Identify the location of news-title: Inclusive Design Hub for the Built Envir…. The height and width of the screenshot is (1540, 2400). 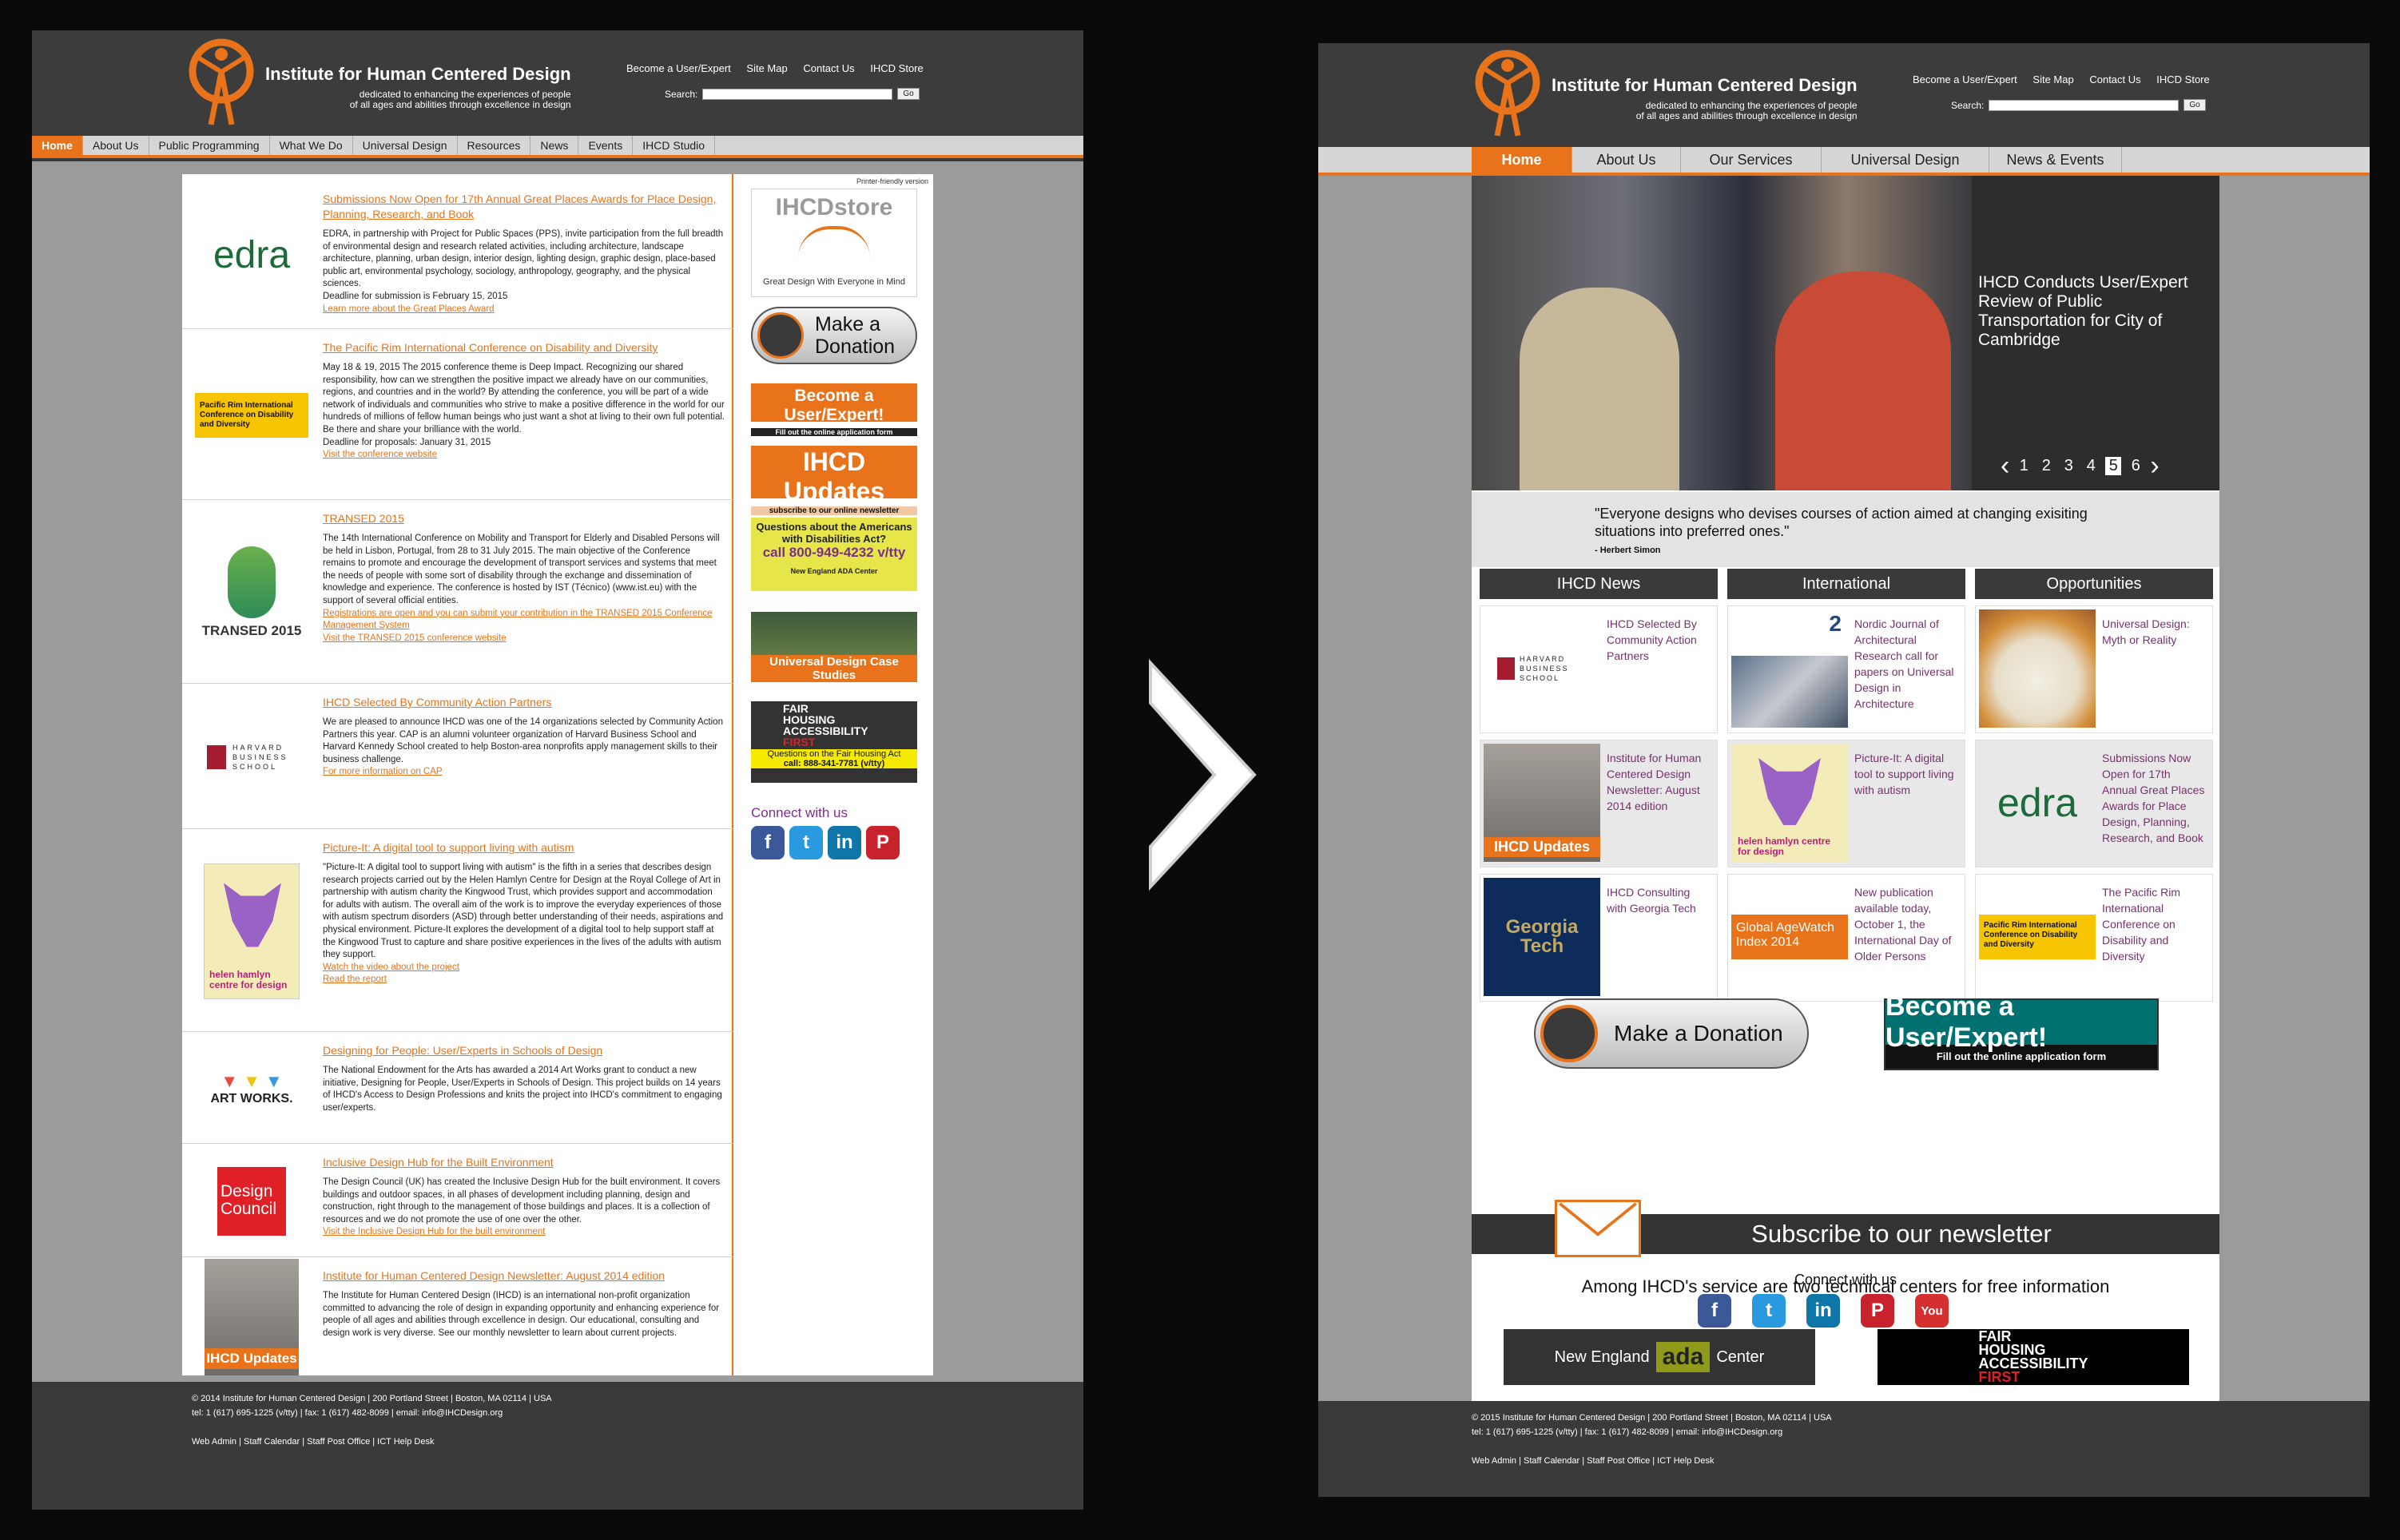
(524, 1162).